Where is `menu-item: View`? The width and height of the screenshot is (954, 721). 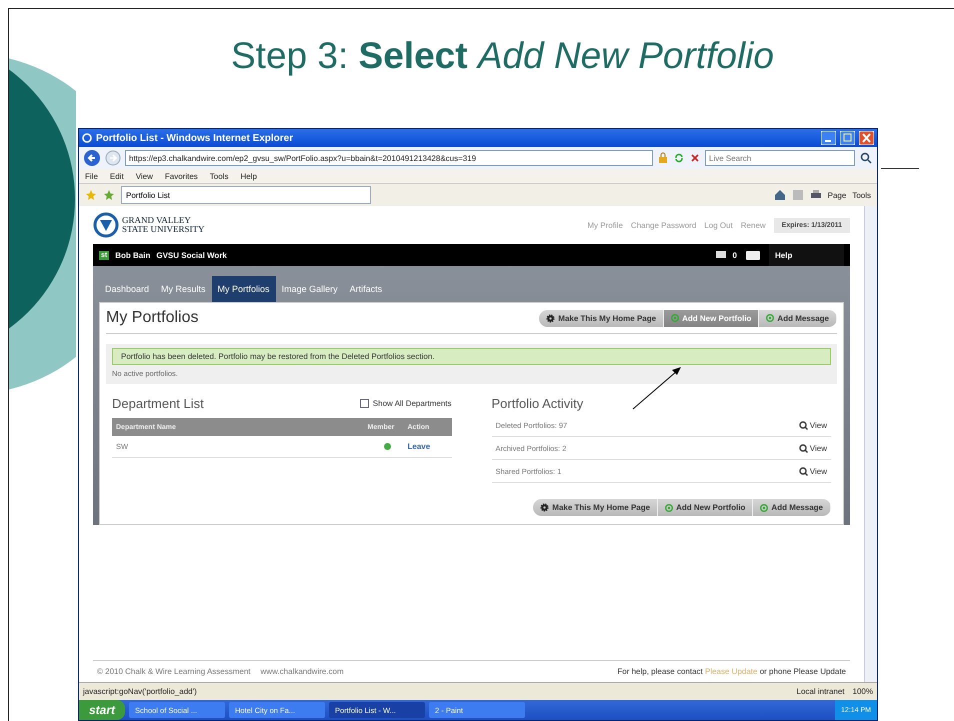
menu-item: View is located at coordinates (144, 176).